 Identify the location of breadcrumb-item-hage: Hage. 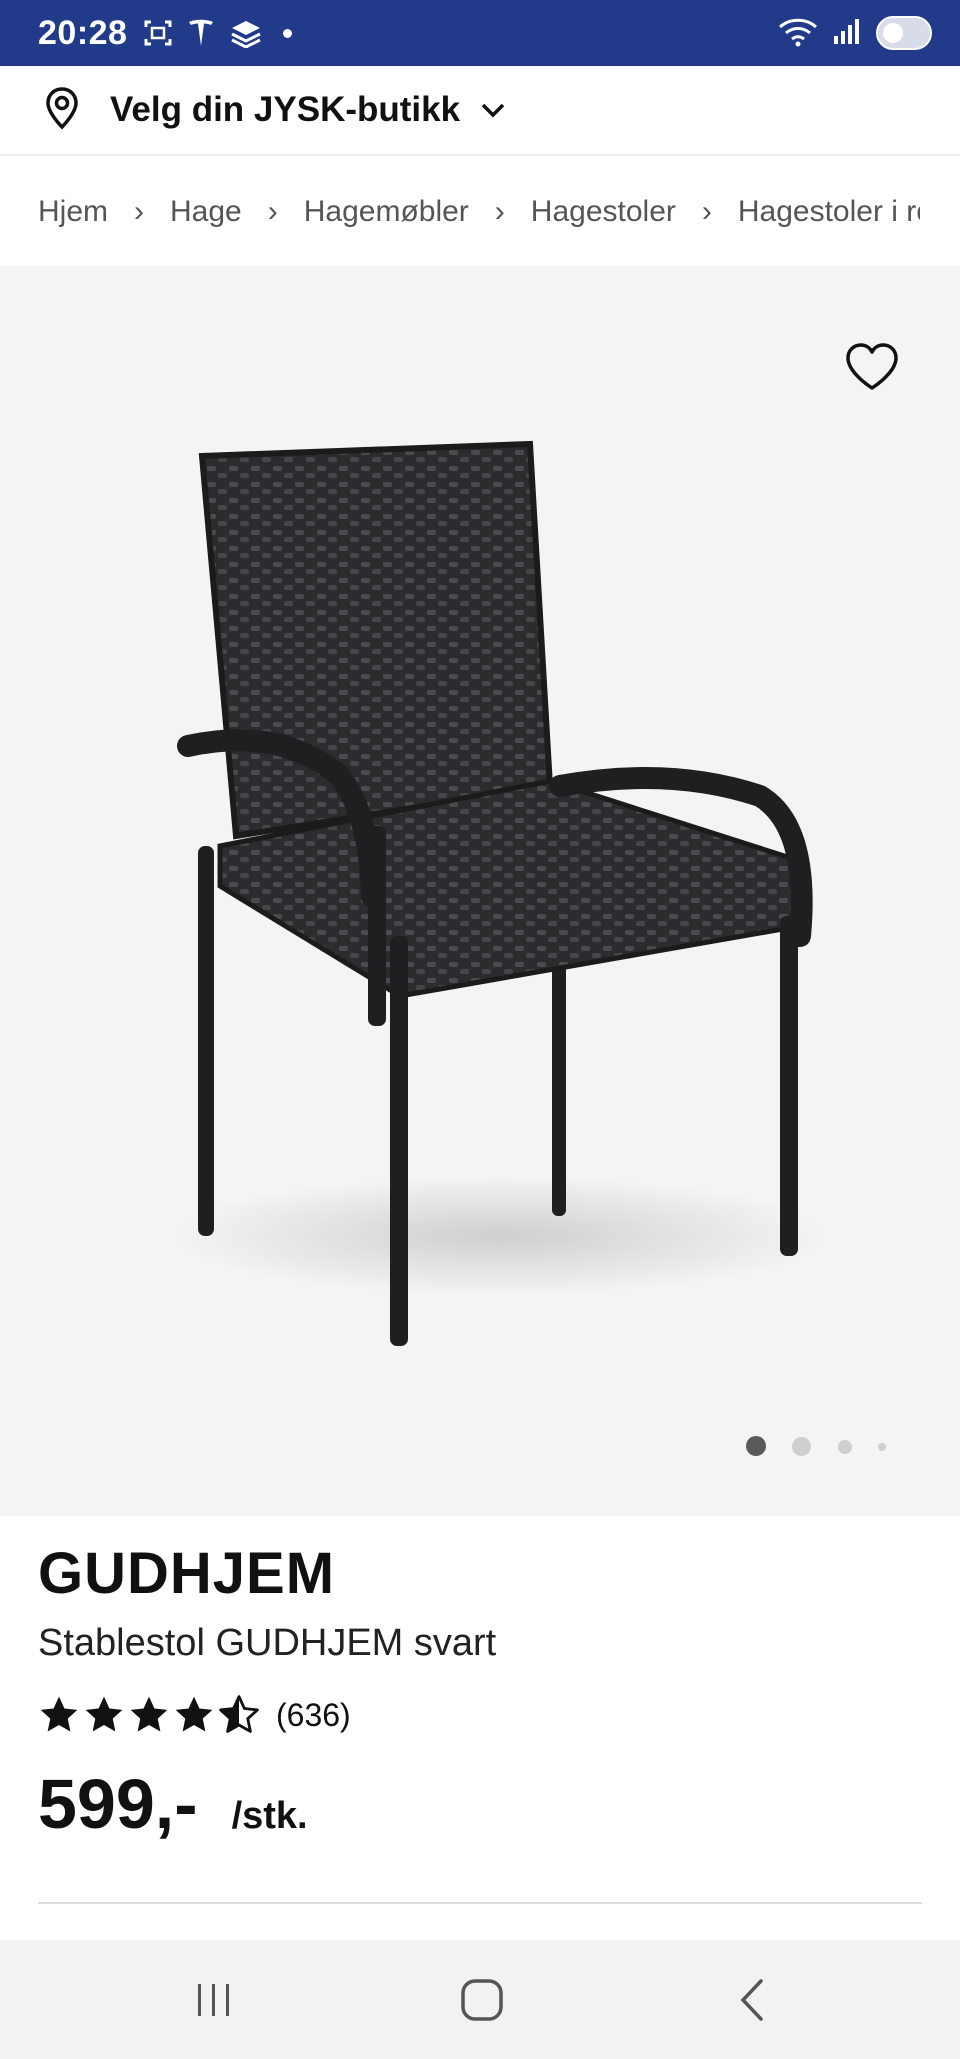
(206, 212).